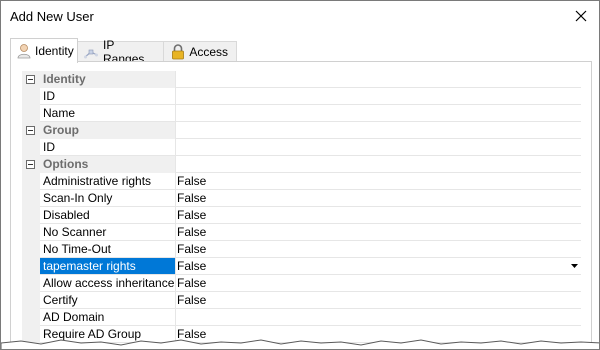 The image size is (600, 350). I want to click on network-icon, so click(91, 52).